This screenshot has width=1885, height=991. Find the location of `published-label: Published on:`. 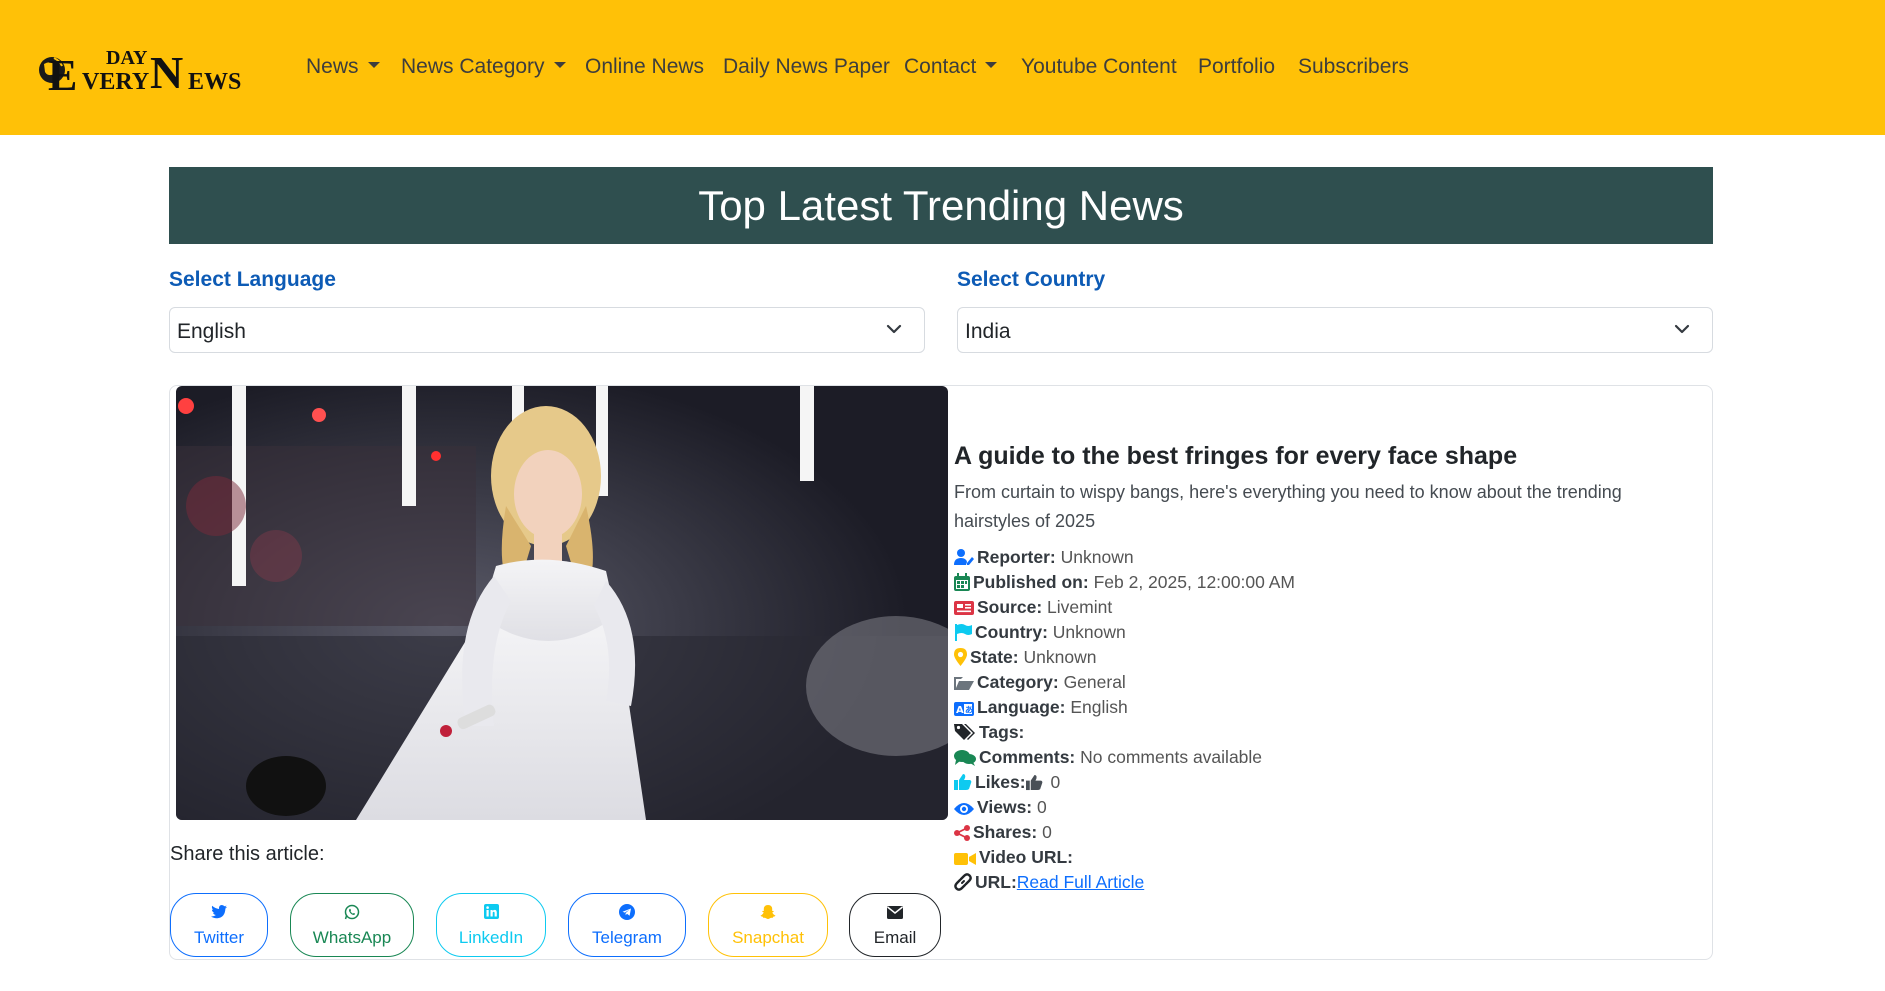

published-label: Published on: is located at coordinates (1031, 582).